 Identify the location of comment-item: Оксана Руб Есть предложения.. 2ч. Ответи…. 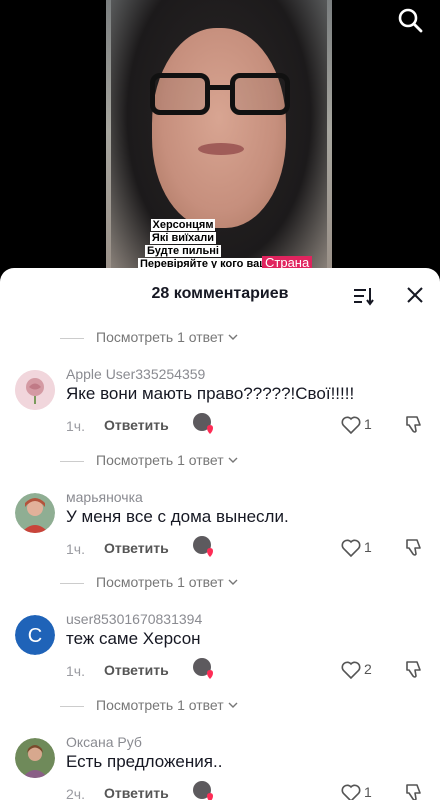
(220, 767).